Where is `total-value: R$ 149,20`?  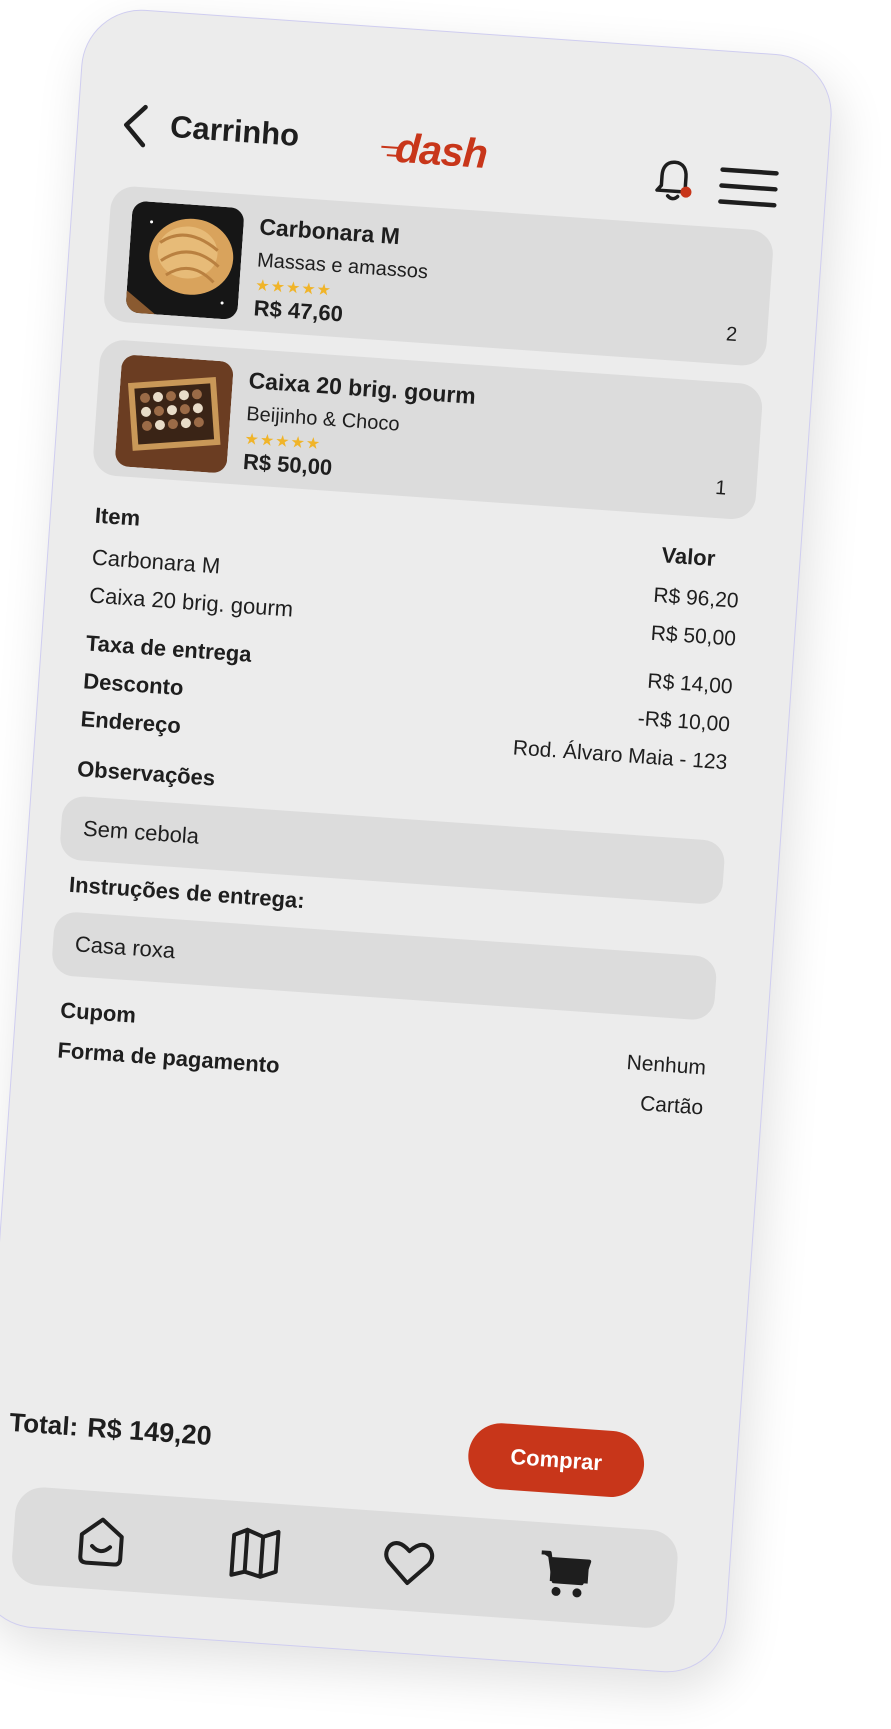 total-value: R$ 149,20 is located at coordinates (149, 1431).